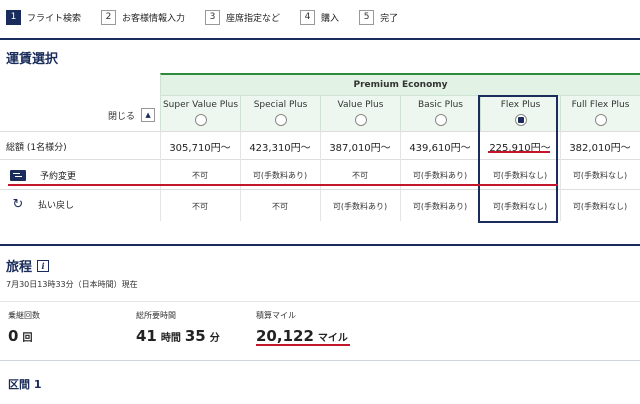 The width and height of the screenshot is (640, 404). I want to click on step-number: 5, so click(367, 17).